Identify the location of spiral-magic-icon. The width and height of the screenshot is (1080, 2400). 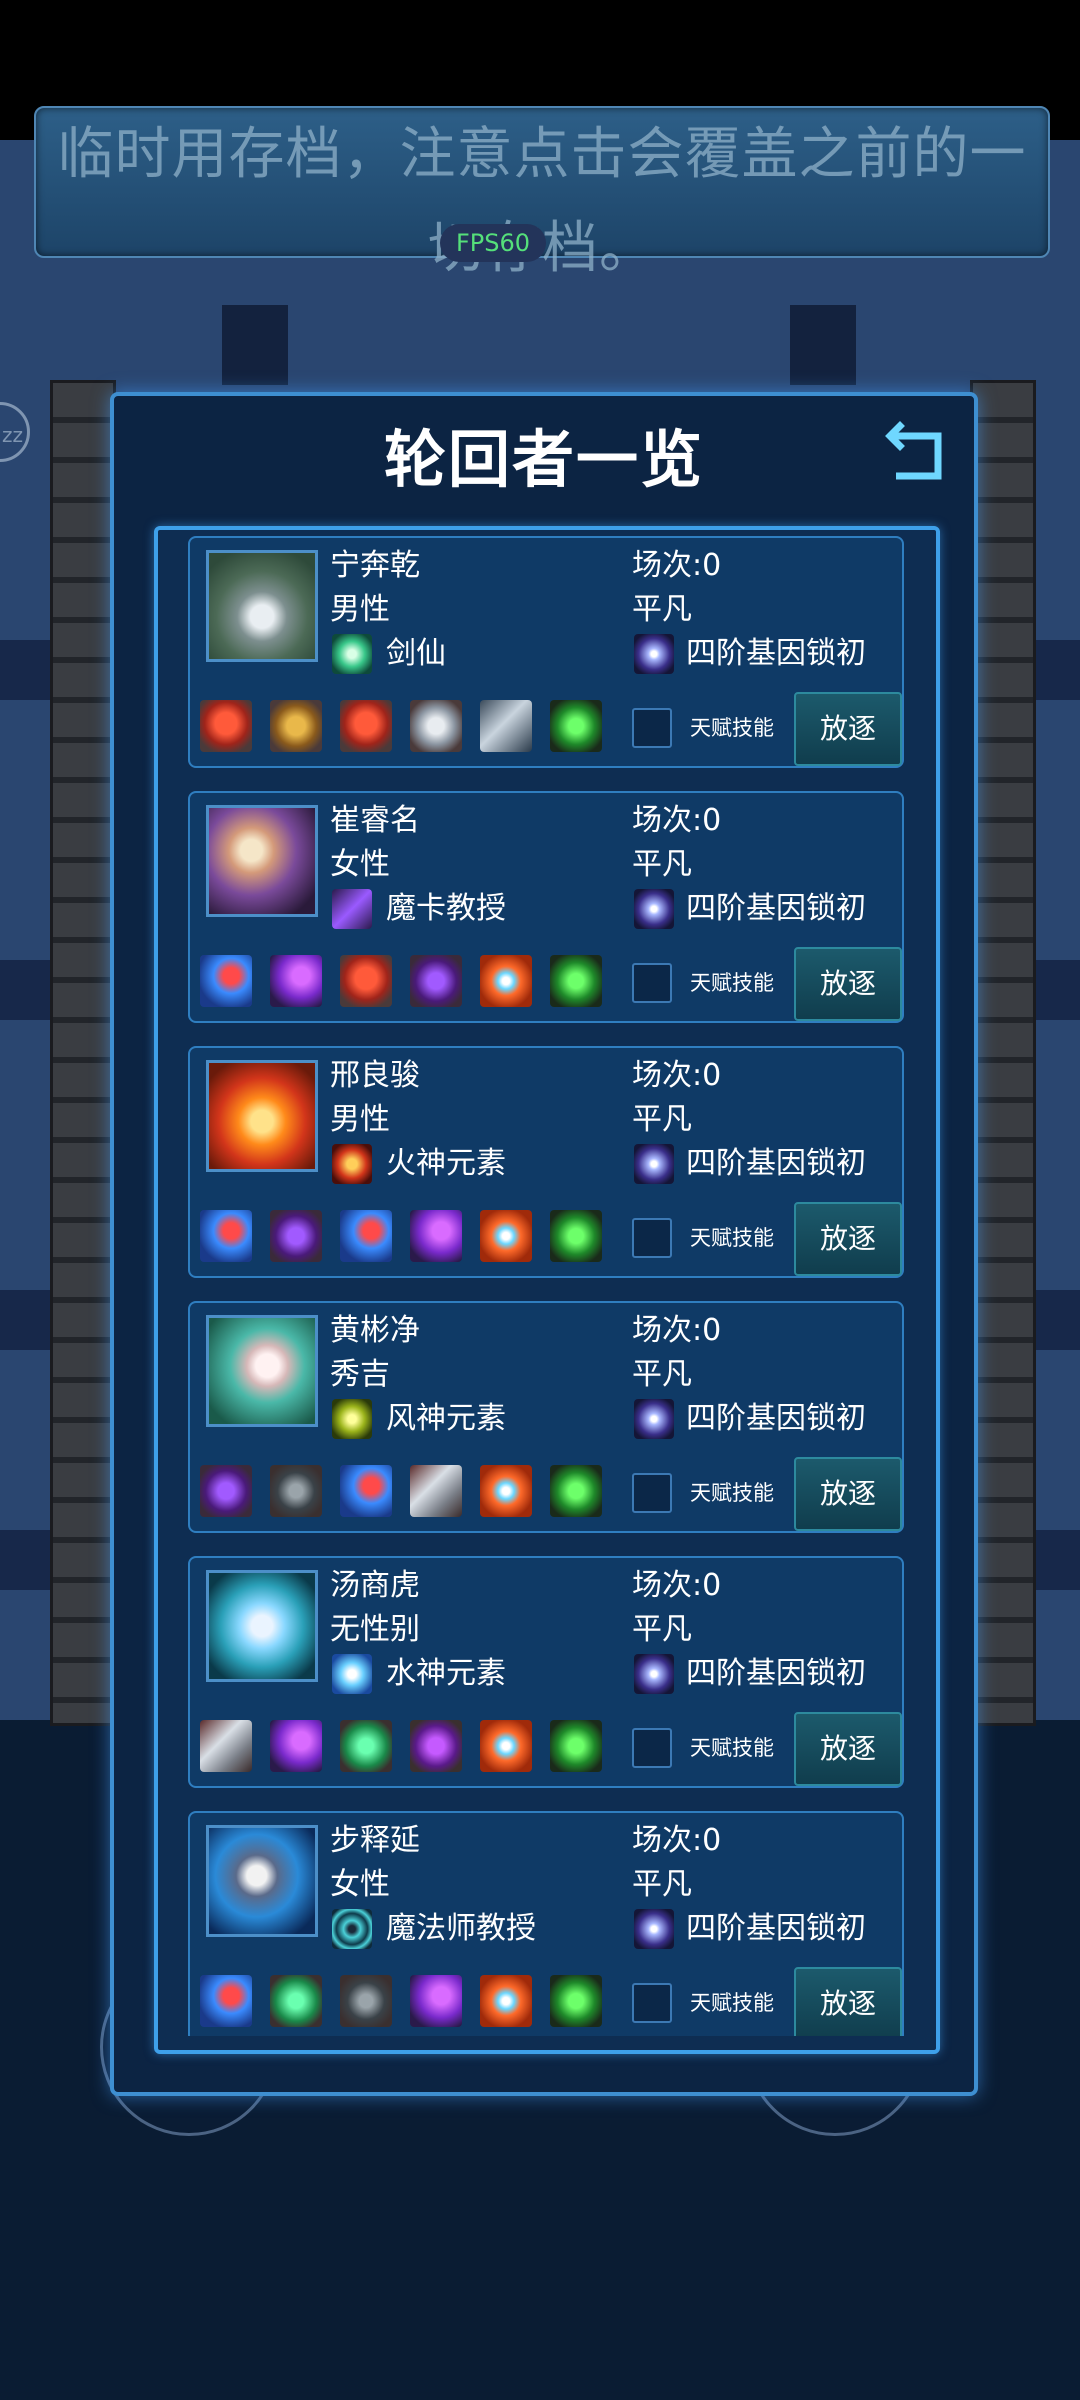
(352, 1929).